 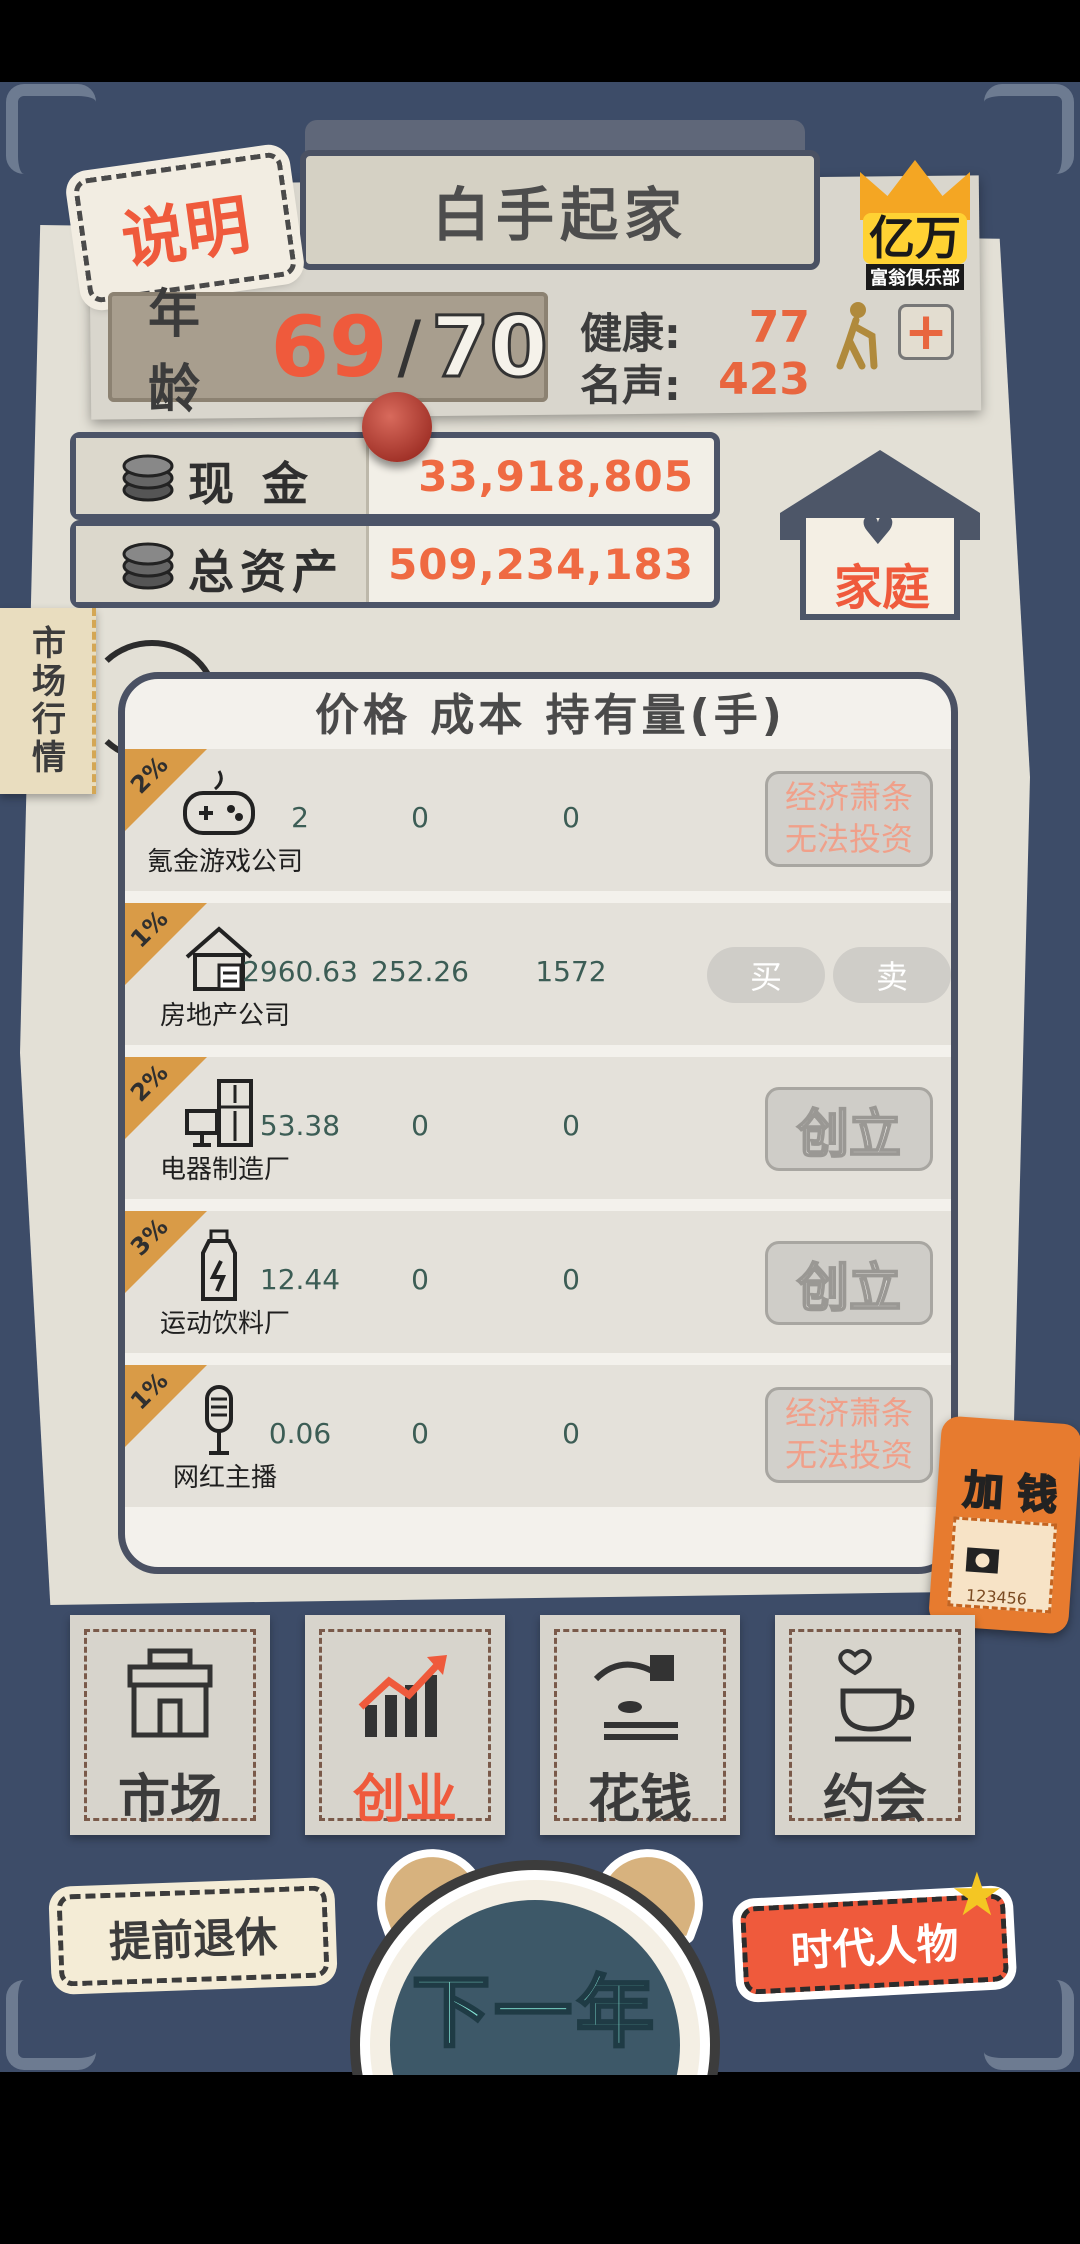 What do you see at coordinates (251, 484) in the screenshot?
I see `cash-label: 现 金` at bounding box center [251, 484].